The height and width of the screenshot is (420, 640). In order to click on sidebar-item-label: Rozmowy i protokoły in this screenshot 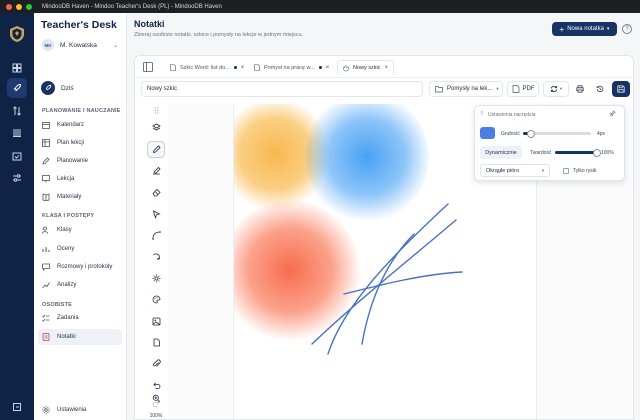, I will do `click(85, 267)`.